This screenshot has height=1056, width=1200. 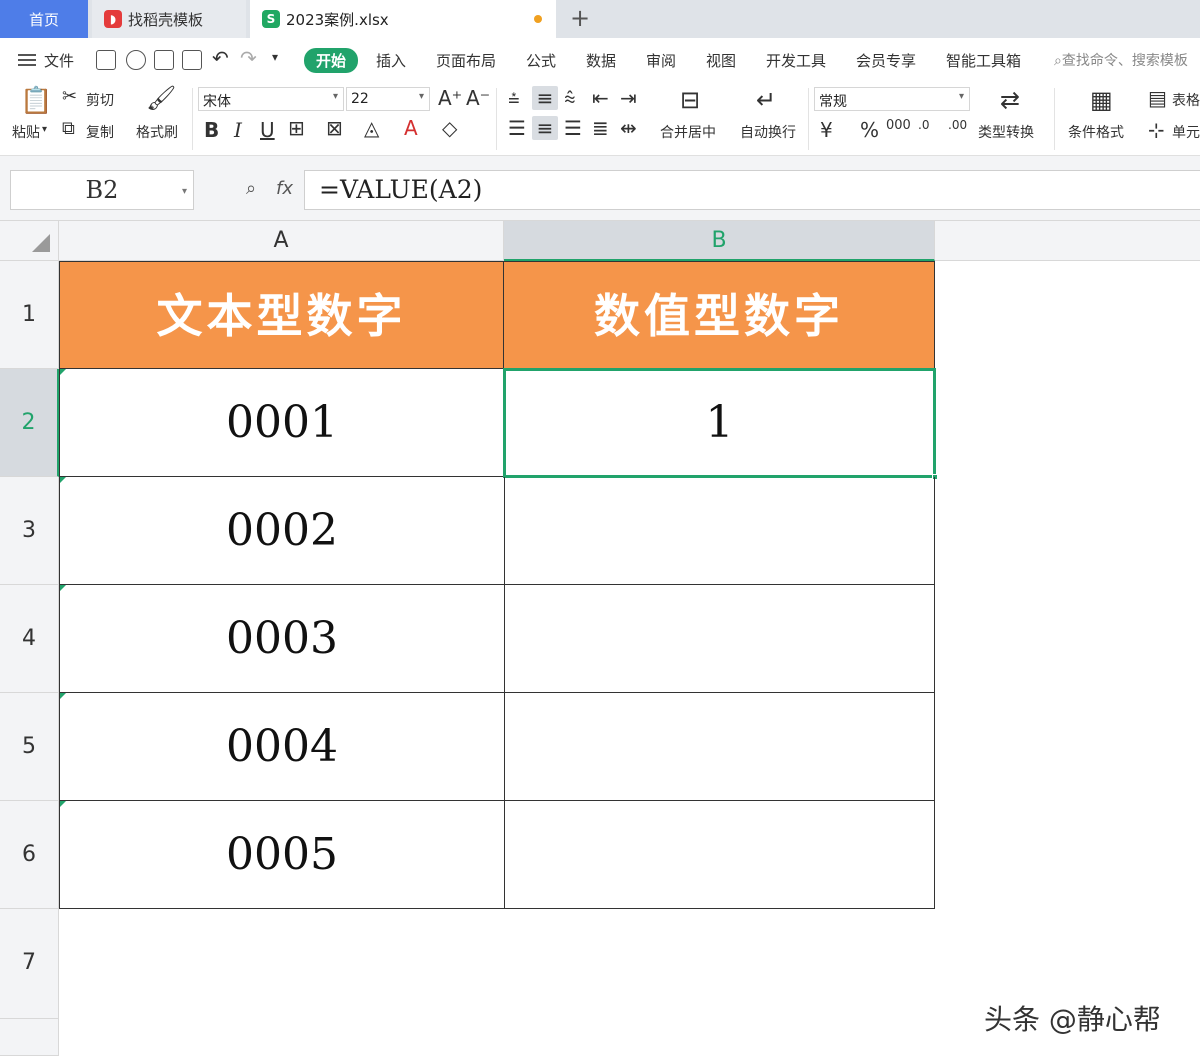 What do you see at coordinates (721, 60) in the screenshot?
I see `menu-view: 视图` at bounding box center [721, 60].